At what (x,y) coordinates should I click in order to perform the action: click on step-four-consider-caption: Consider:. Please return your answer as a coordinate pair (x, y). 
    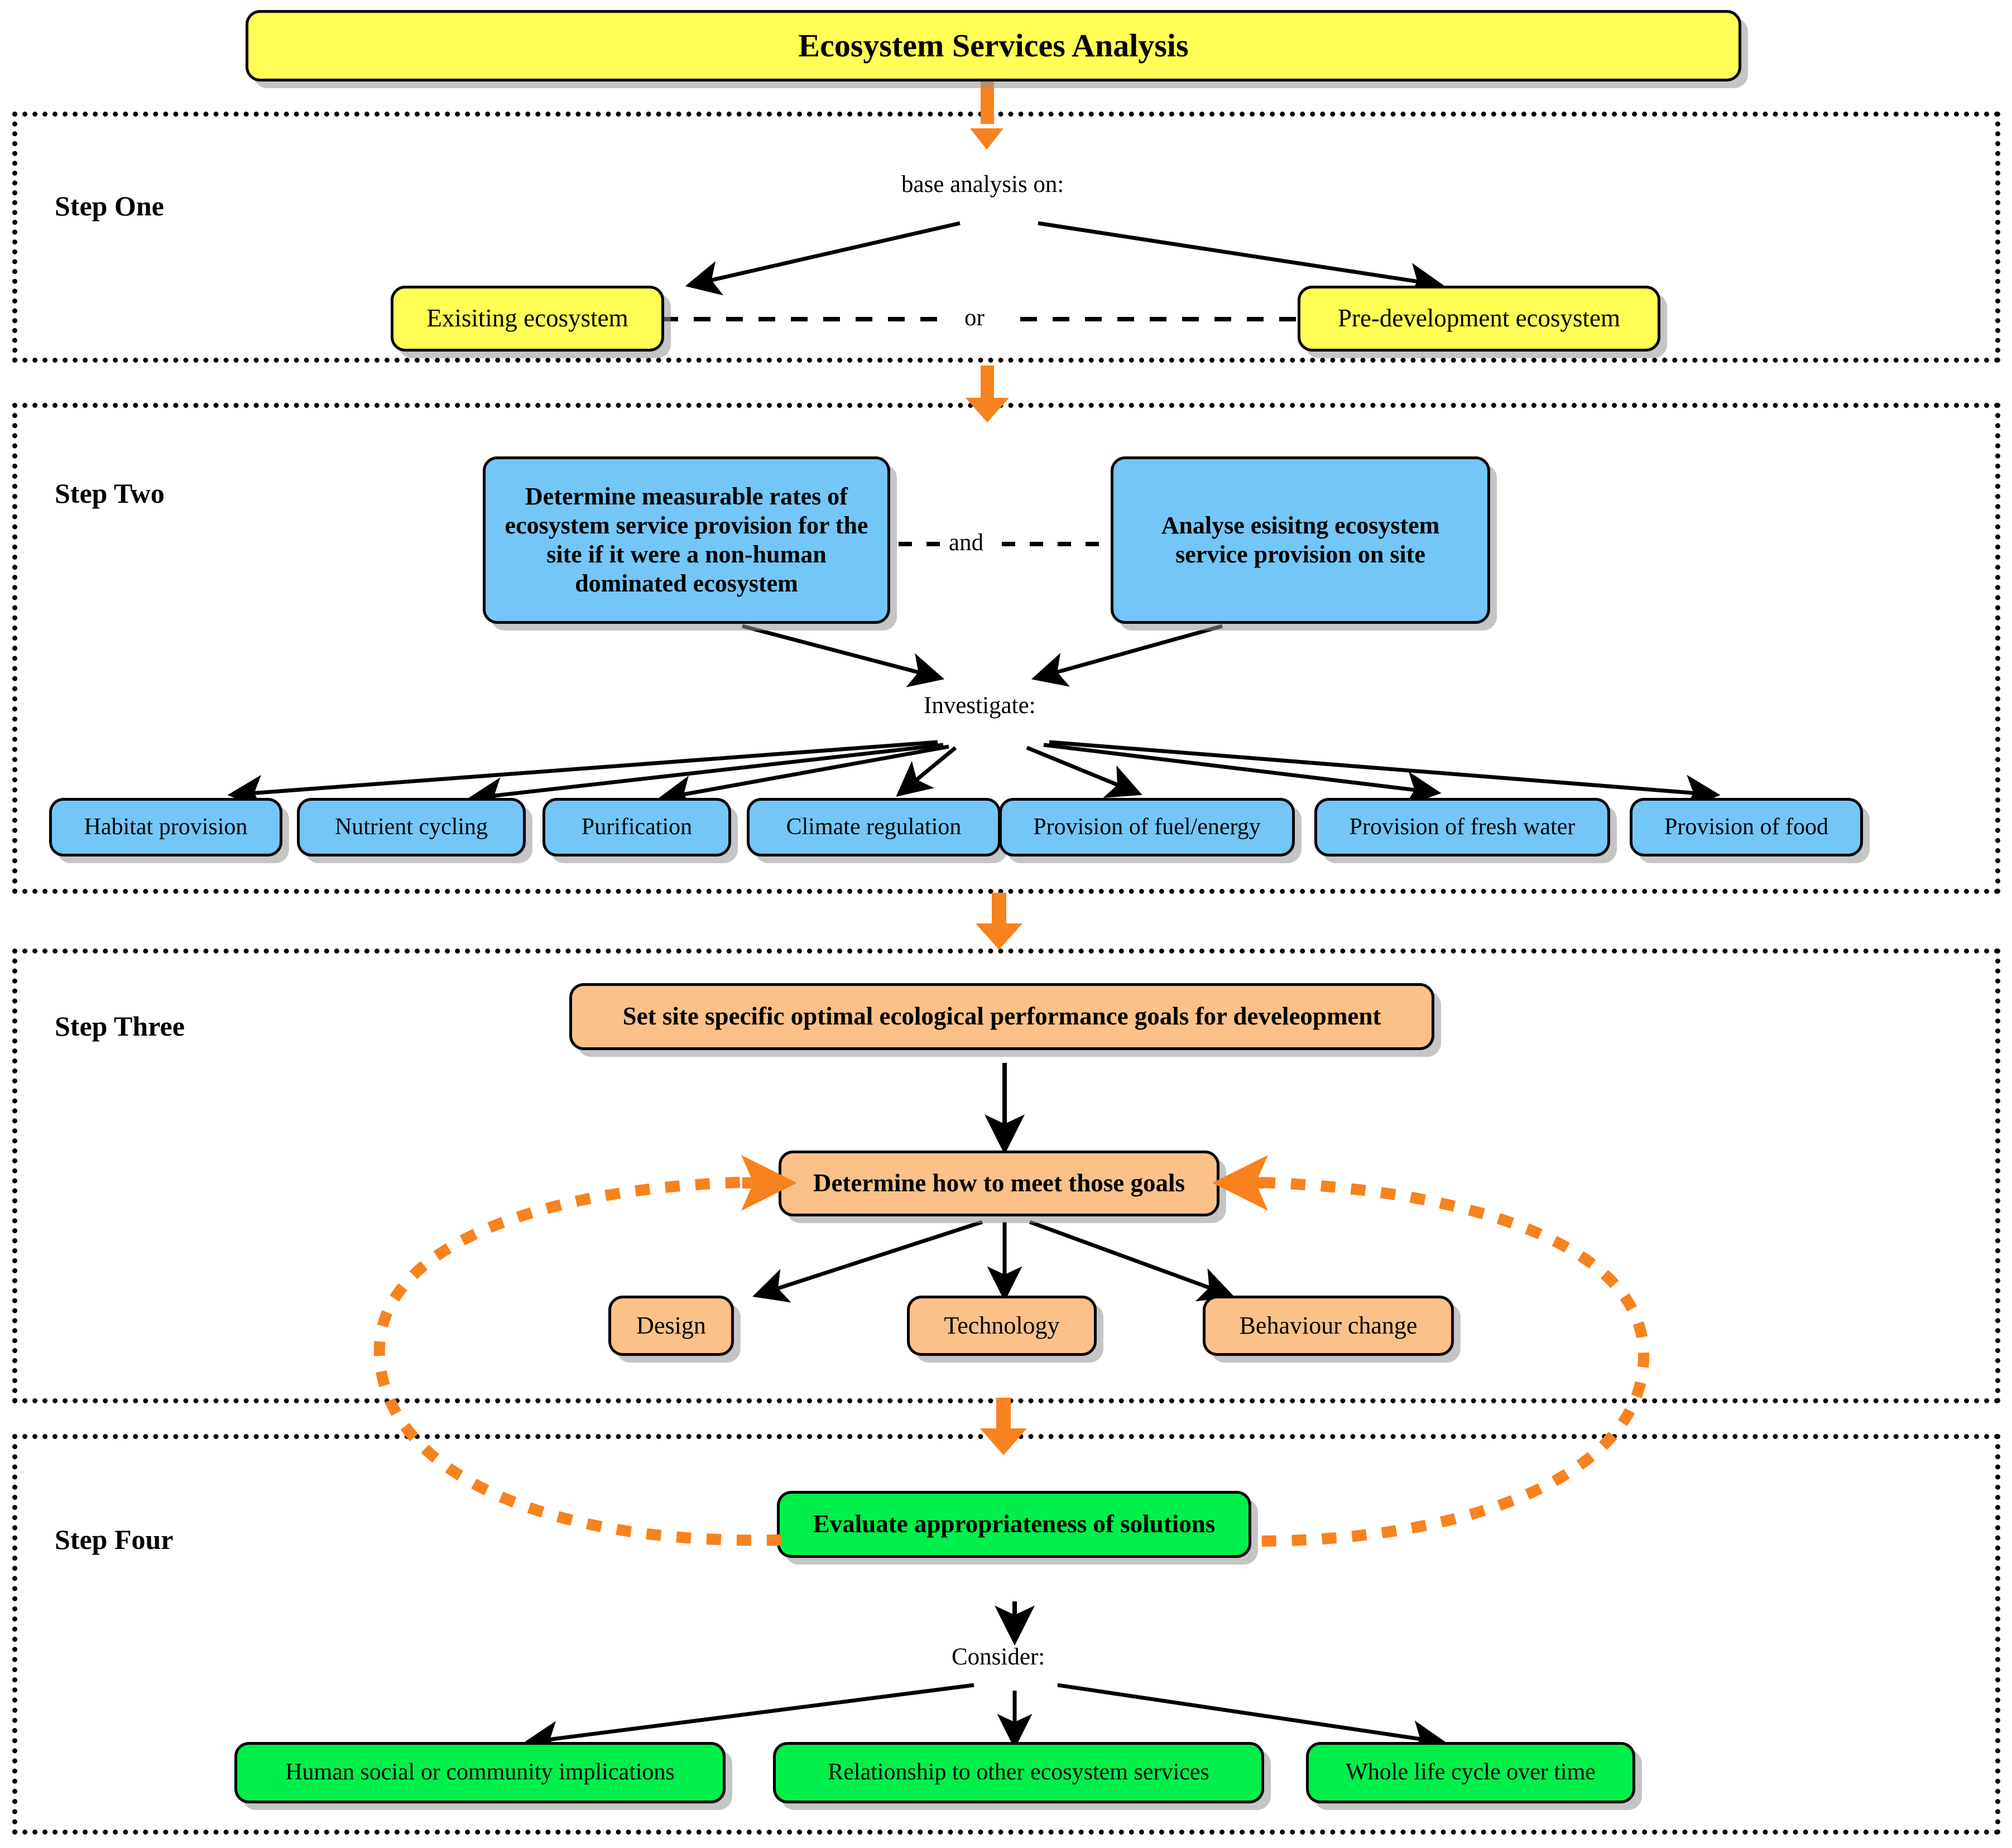
    Looking at the image, I should click on (998, 1657).